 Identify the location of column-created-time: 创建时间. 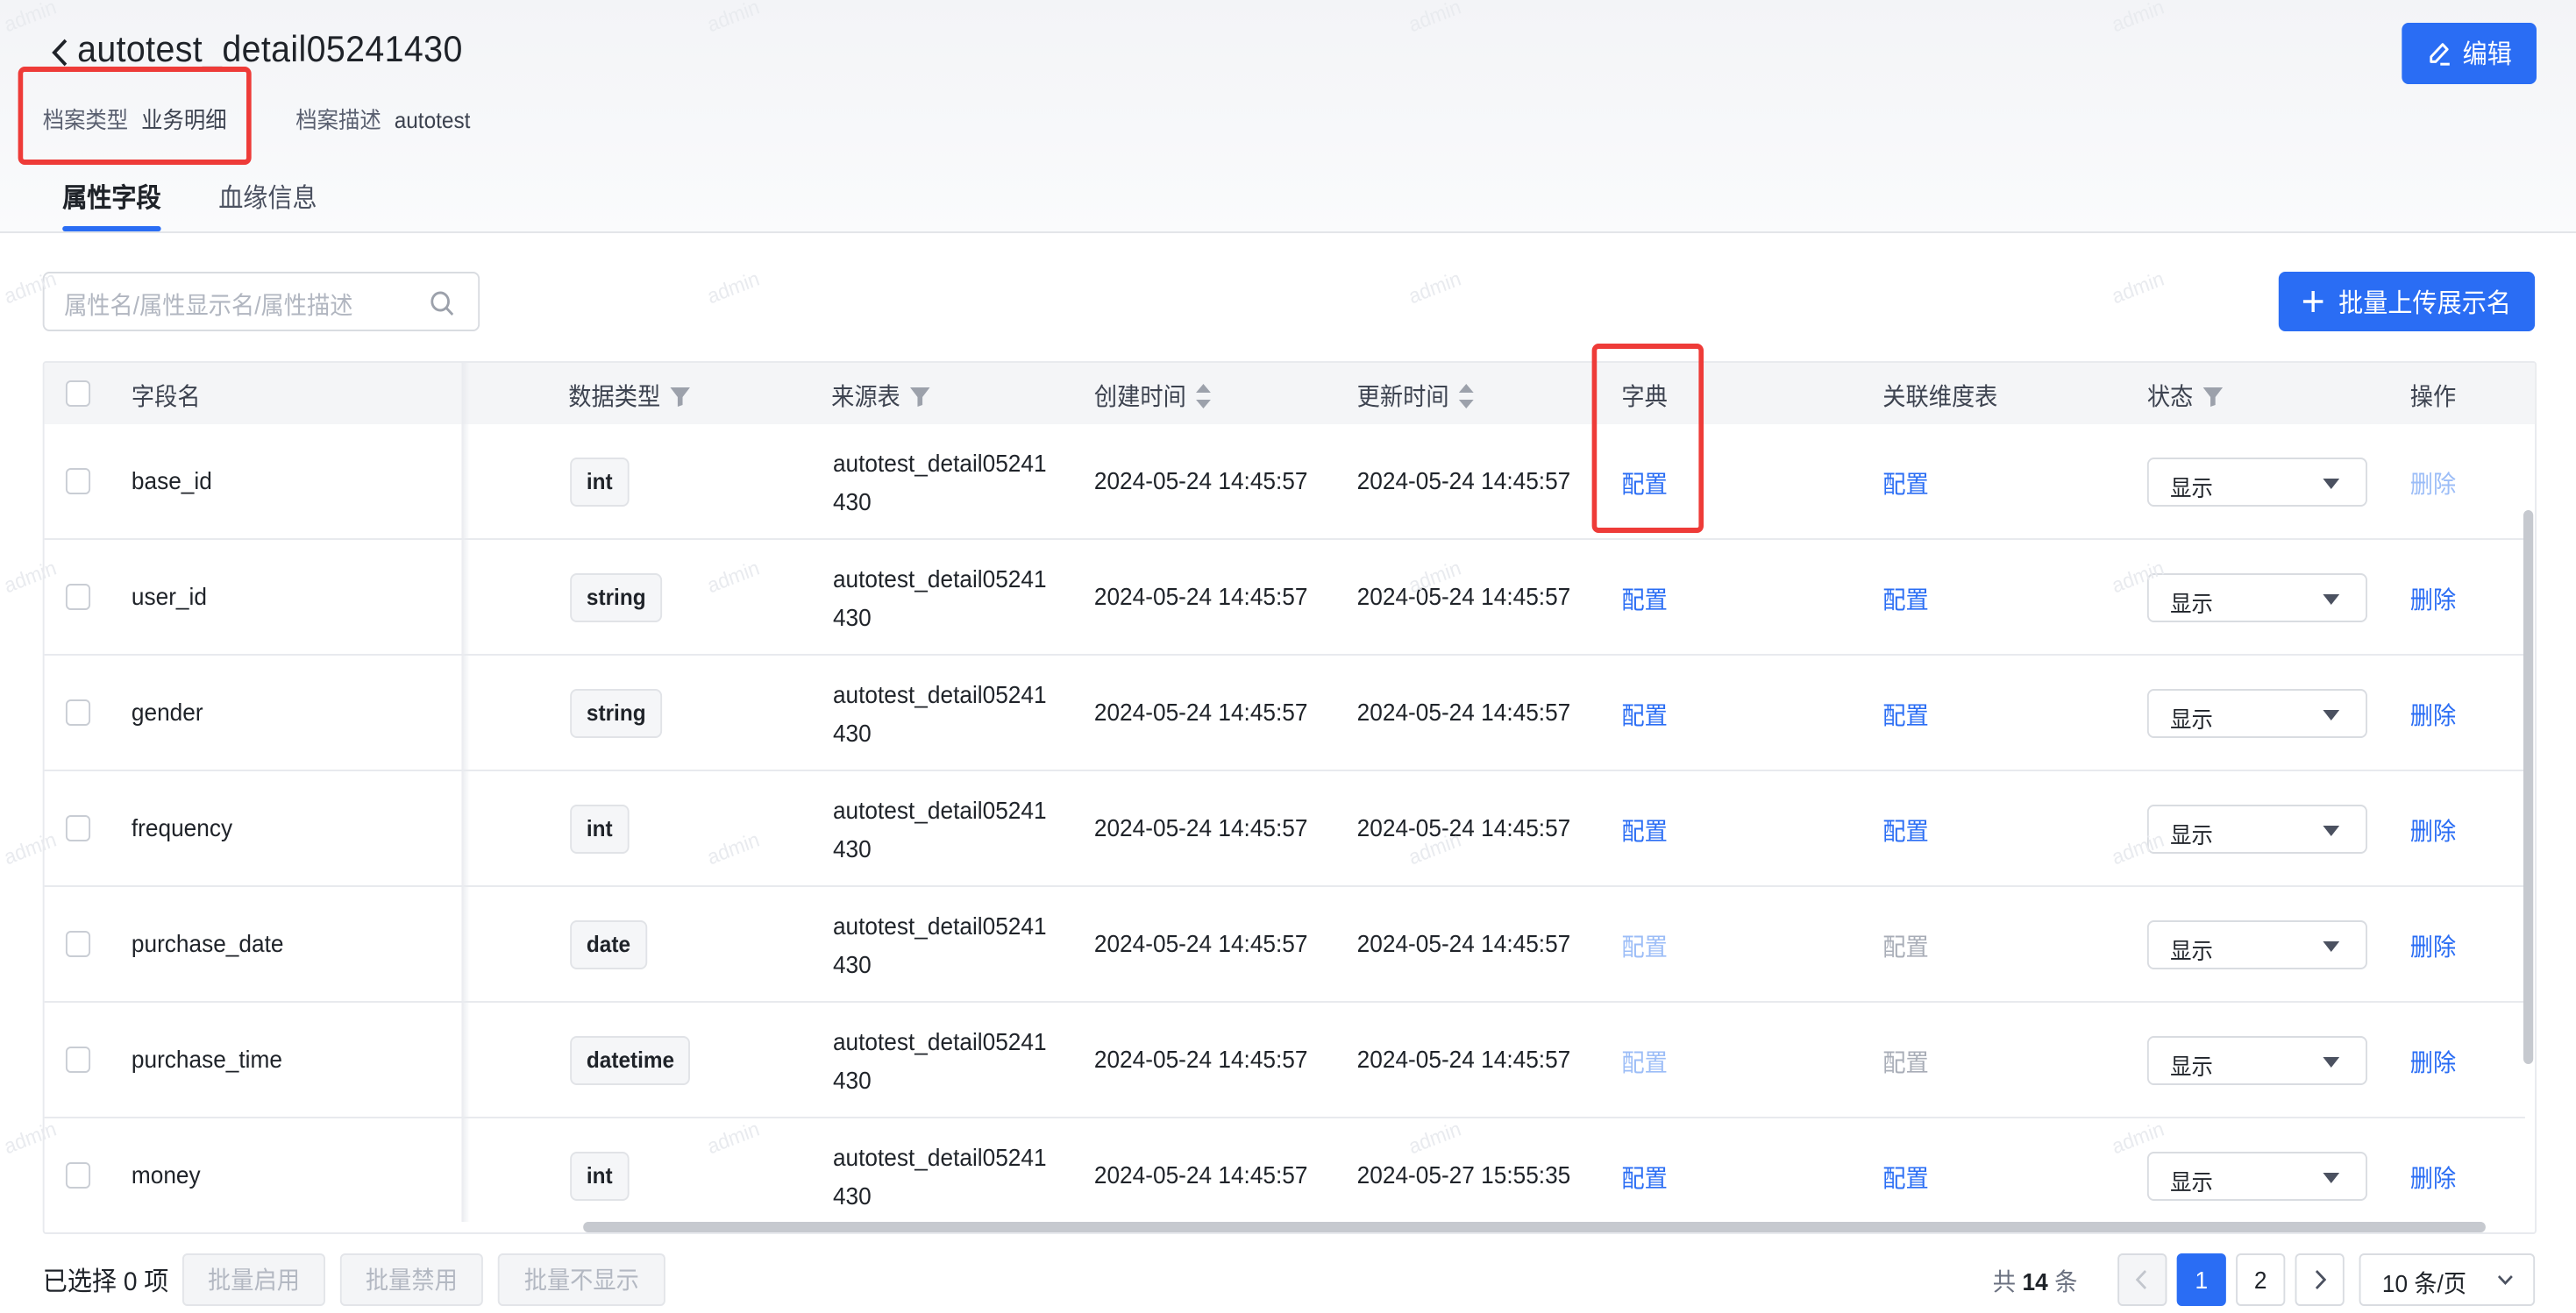
(1152, 396).